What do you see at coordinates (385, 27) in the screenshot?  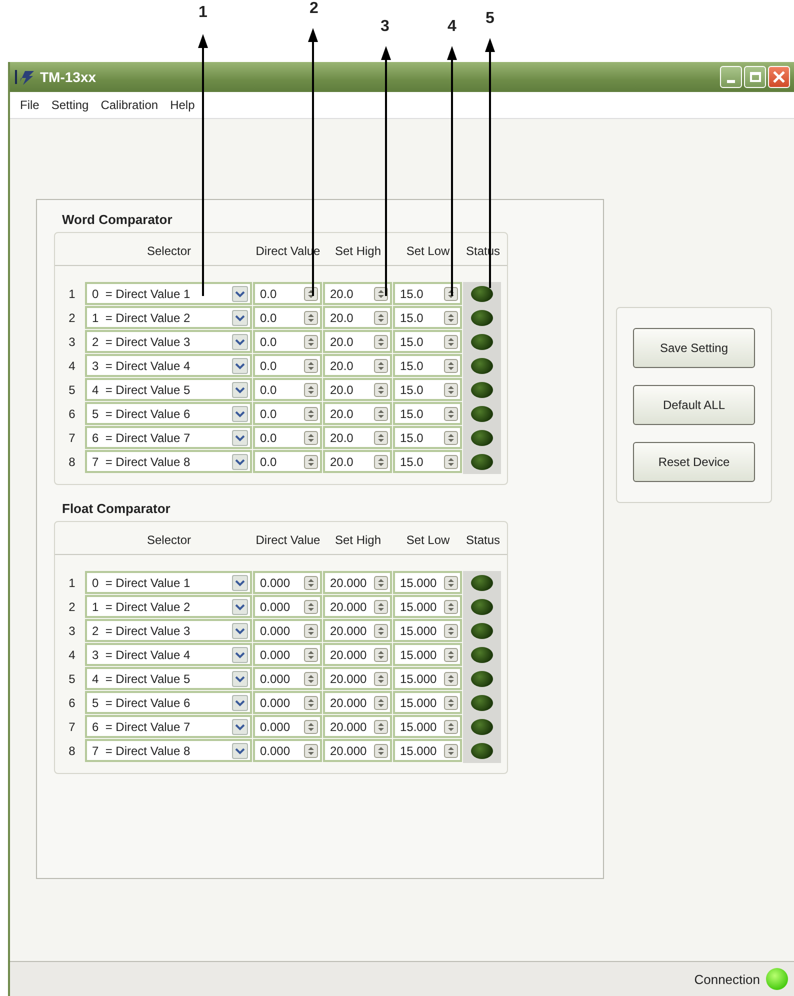 I see `callout-number: 3` at bounding box center [385, 27].